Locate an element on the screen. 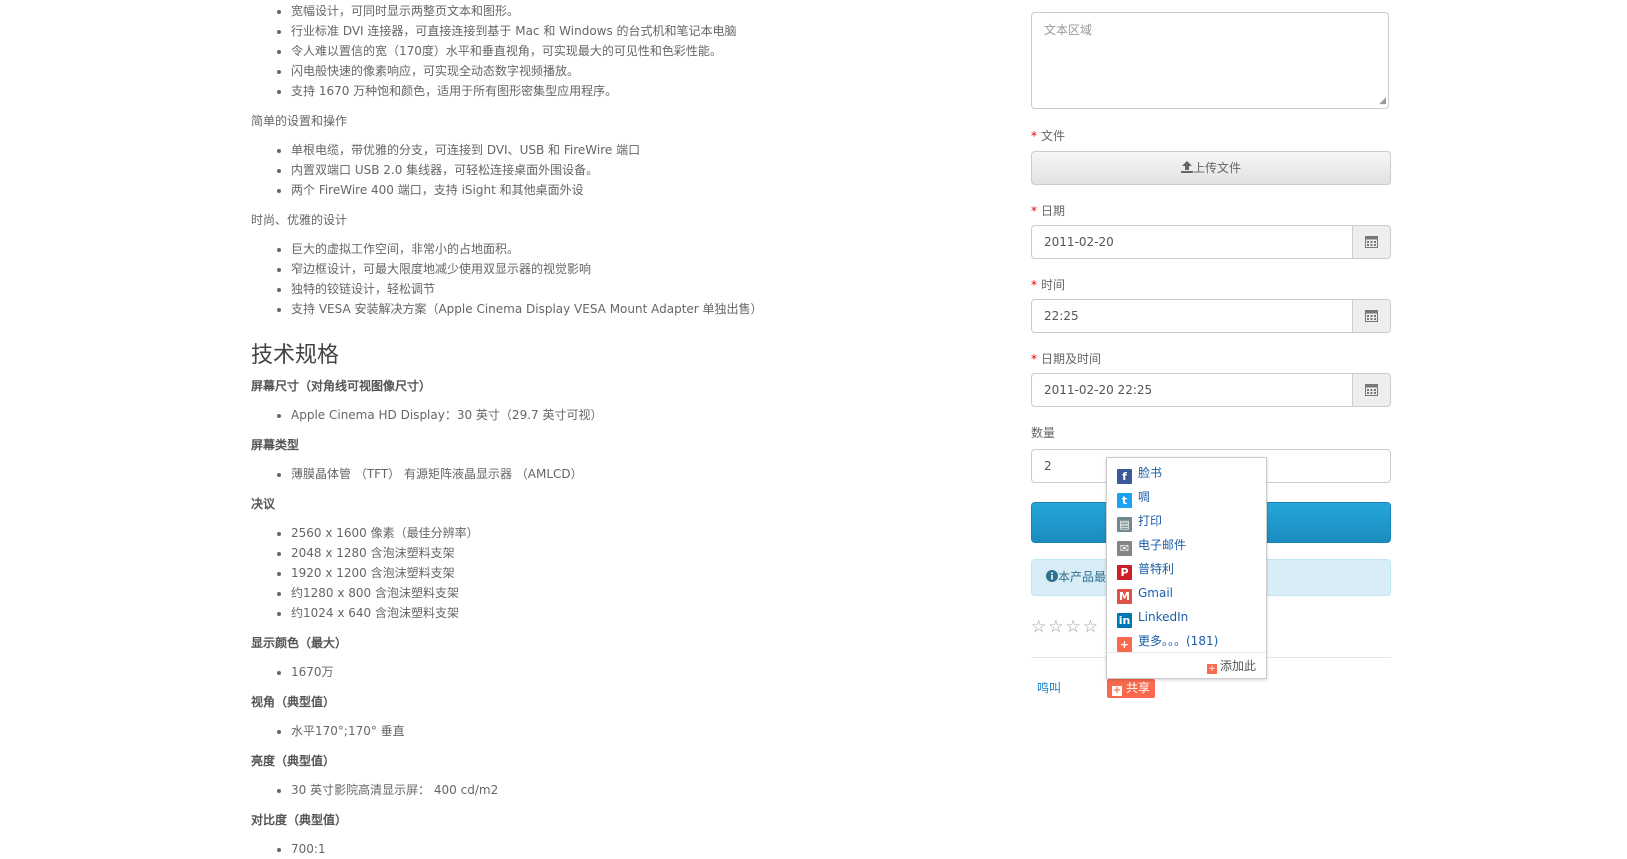 The width and height of the screenshot is (1627, 859). rating-stars: ☆☆☆☆ is located at coordinates (1065, 627).